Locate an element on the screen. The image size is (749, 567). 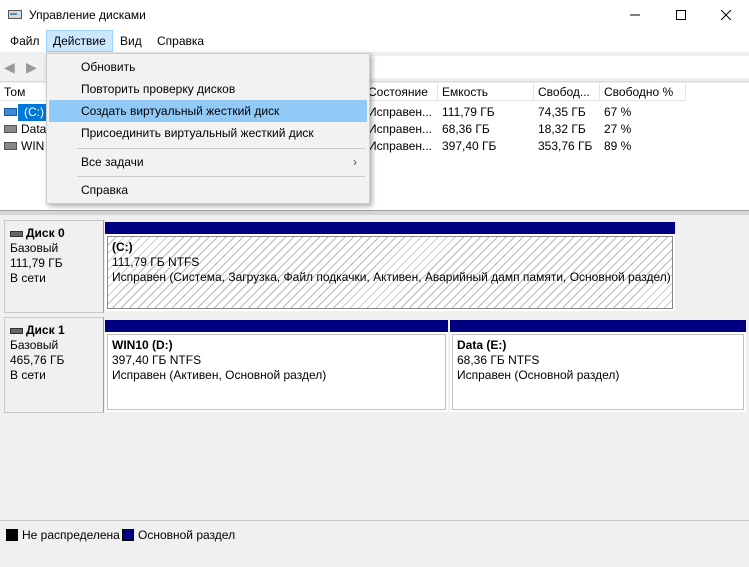
legend-unallocated-label: Не распределена is located at coordinates (71, 535).